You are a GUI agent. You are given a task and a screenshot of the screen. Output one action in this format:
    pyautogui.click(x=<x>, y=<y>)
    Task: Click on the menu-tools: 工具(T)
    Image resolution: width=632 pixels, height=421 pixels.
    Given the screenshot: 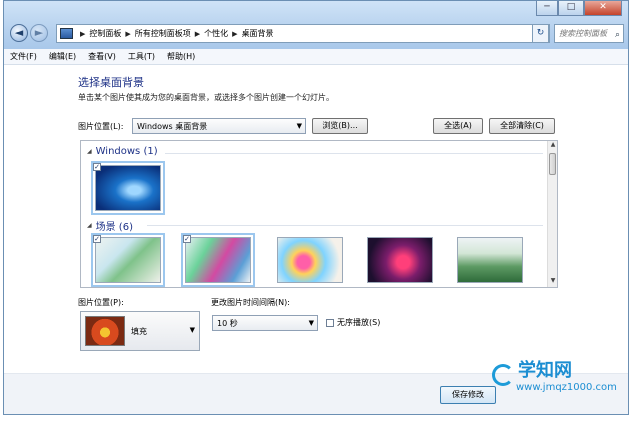 What is the action you would take?
    pyautogui.click(x=141, y=56)
    